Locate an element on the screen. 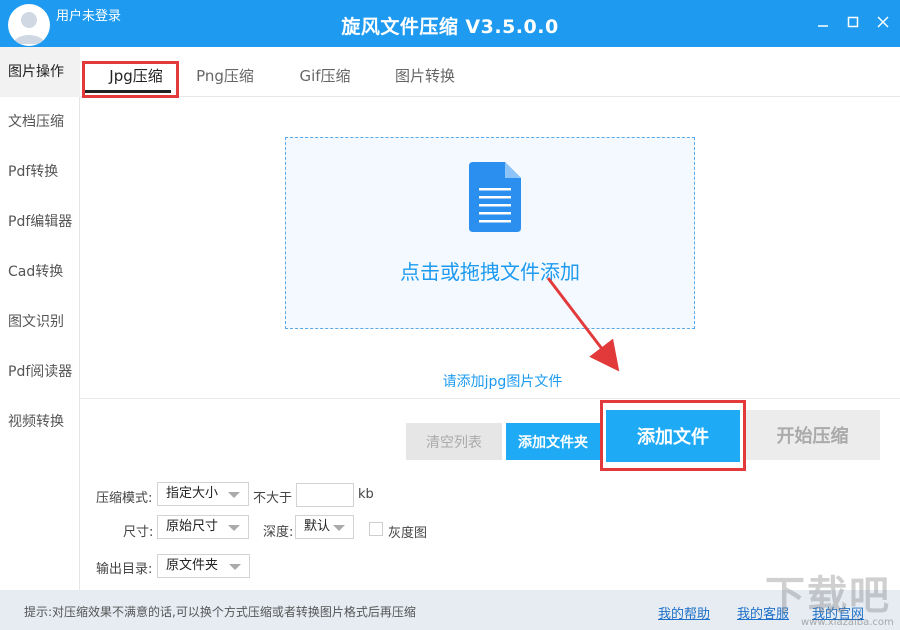 This screenshot has height=630, width=900. sidebar-item-cad-convert: Cad转换 is located at coordinates (40, 272).